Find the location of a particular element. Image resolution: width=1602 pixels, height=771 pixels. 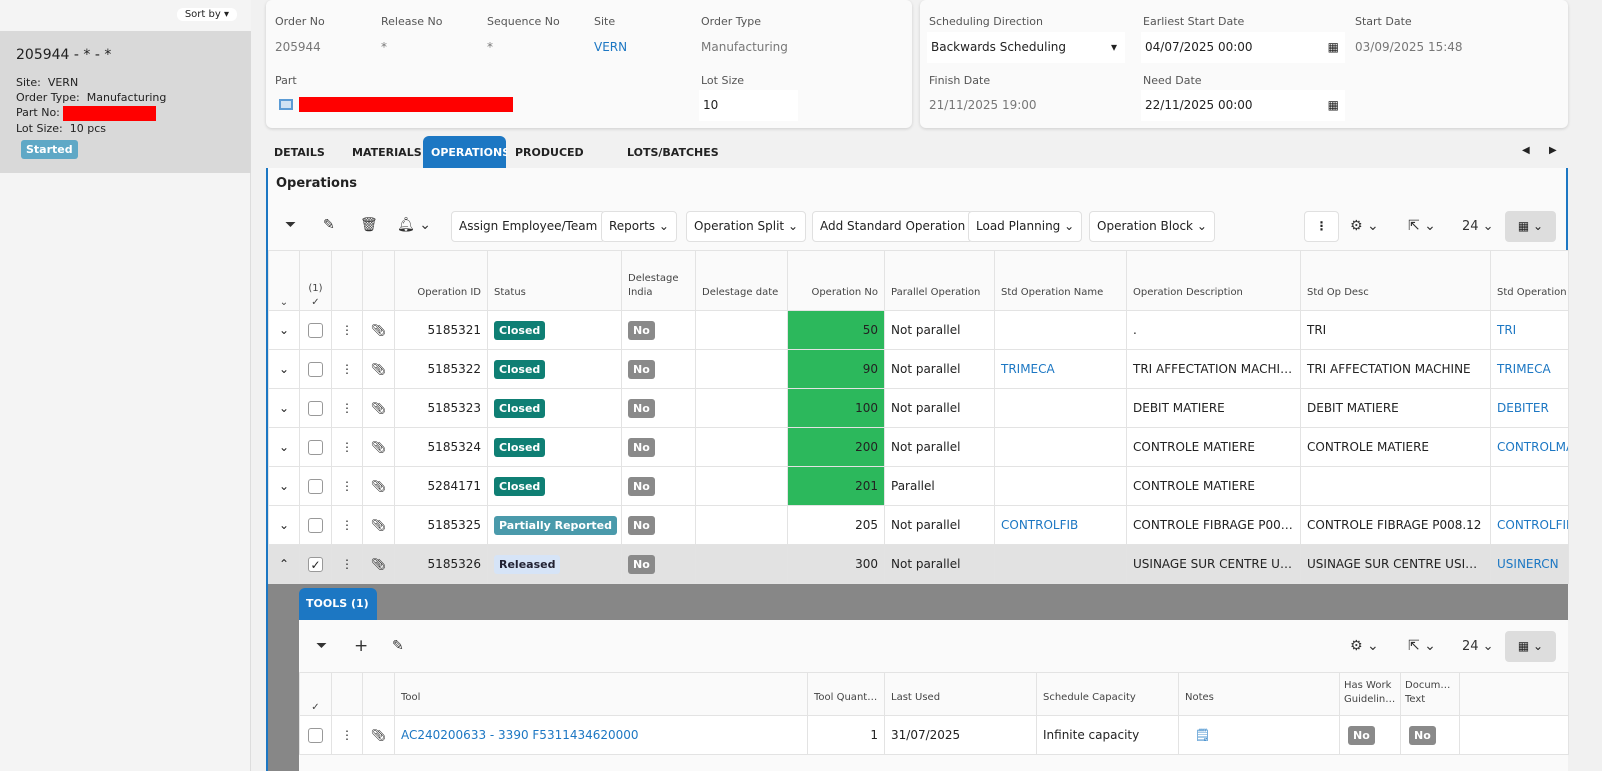

col-operation-description: Operation Description is located at coordinates (1213, 280).